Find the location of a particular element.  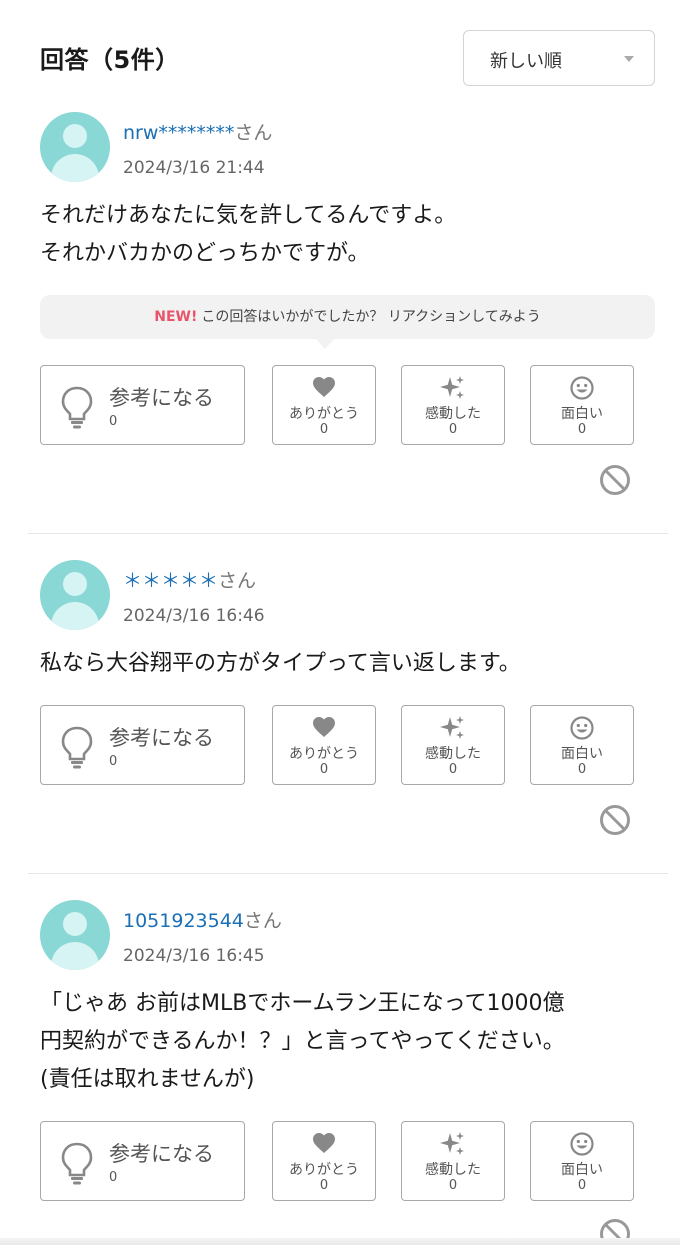

answers-header: 回答（5件） 新しい順 is located at coordinates (340, 55).